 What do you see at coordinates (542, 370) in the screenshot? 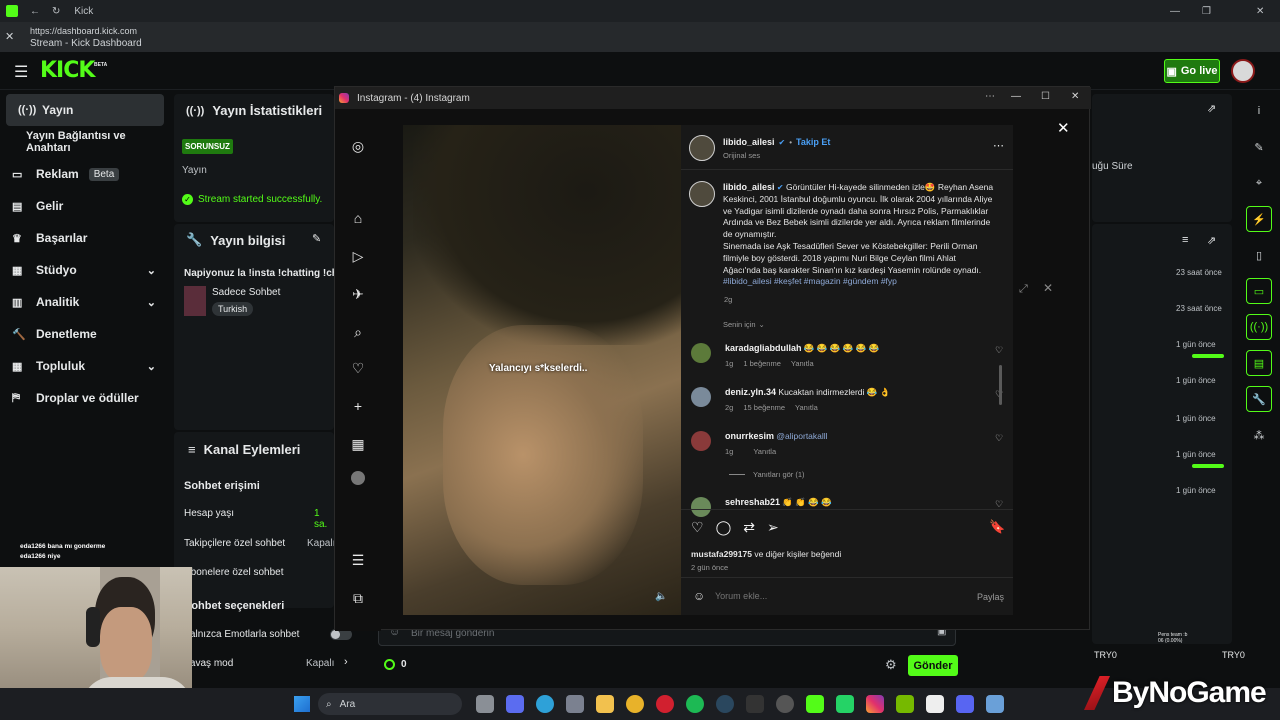
I see `reel-video: Yalancıyı s*kselerdi.. 🔈` at bounding box center [542, 370].